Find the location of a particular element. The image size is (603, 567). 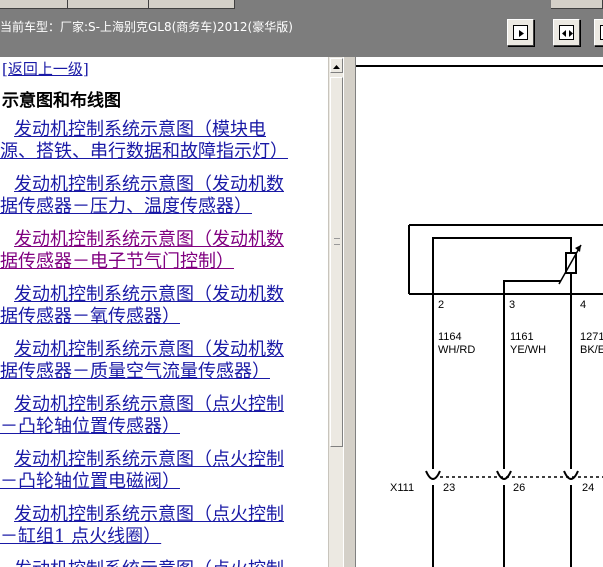

back-link: [返回上一级] is located at coordinates (45, 68).